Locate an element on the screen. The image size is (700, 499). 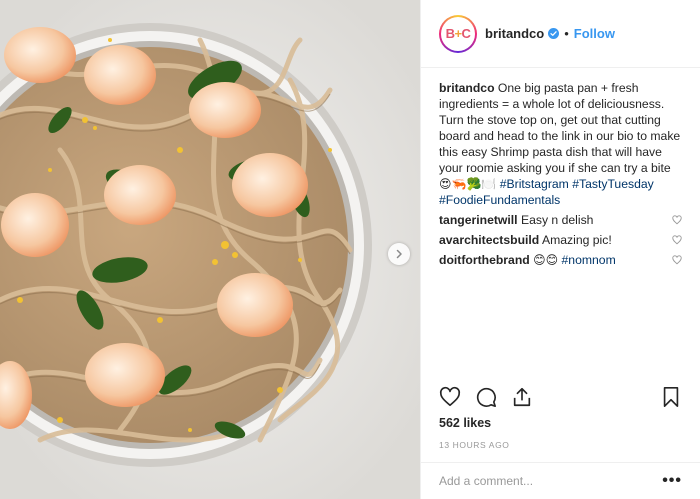
comment-text: Amazing pic! is located at coordinates (576, 240).